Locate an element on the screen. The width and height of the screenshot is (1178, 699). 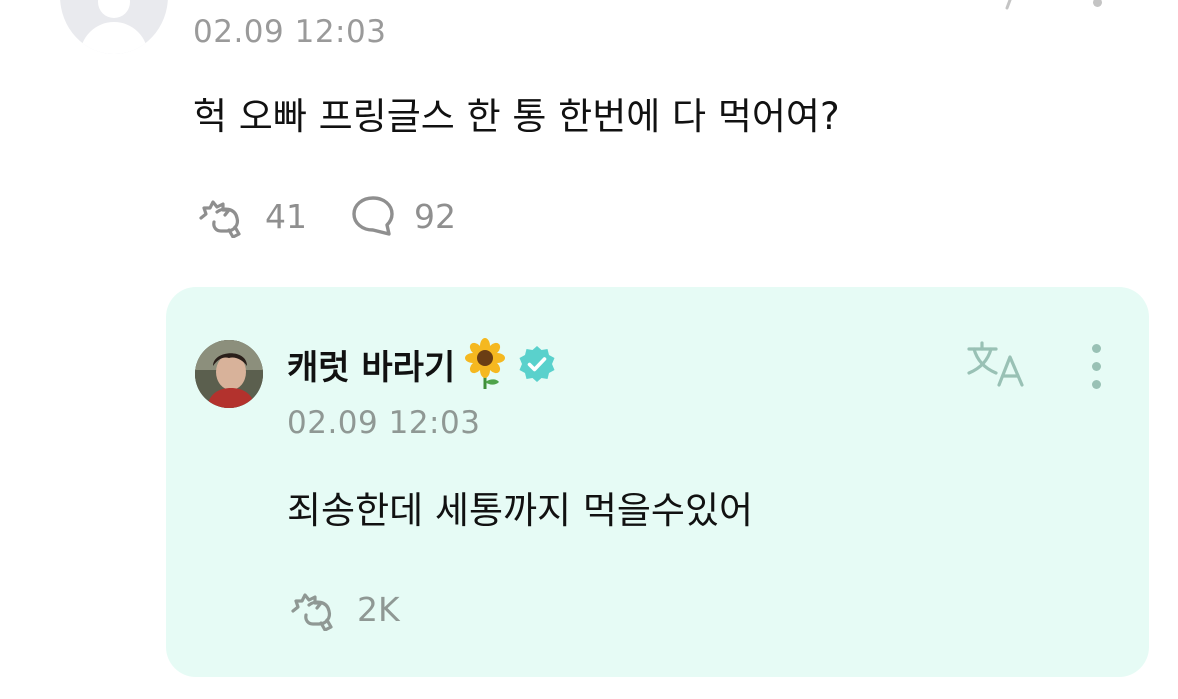
top-comment-timestamp: 02.09 12:03 is located at coordinates (290, 32).